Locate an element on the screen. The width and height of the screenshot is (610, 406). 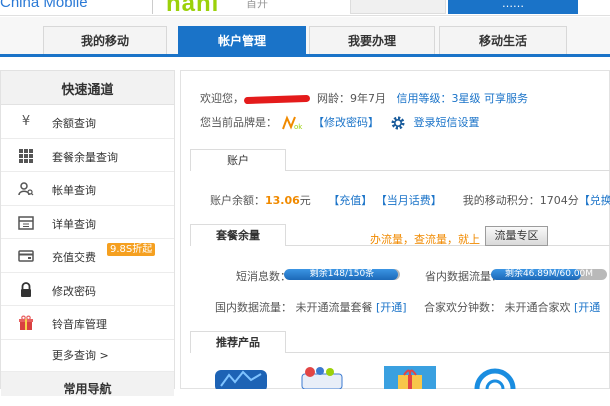
brand-mini-logo: ok is located at coordinates (294, 123).